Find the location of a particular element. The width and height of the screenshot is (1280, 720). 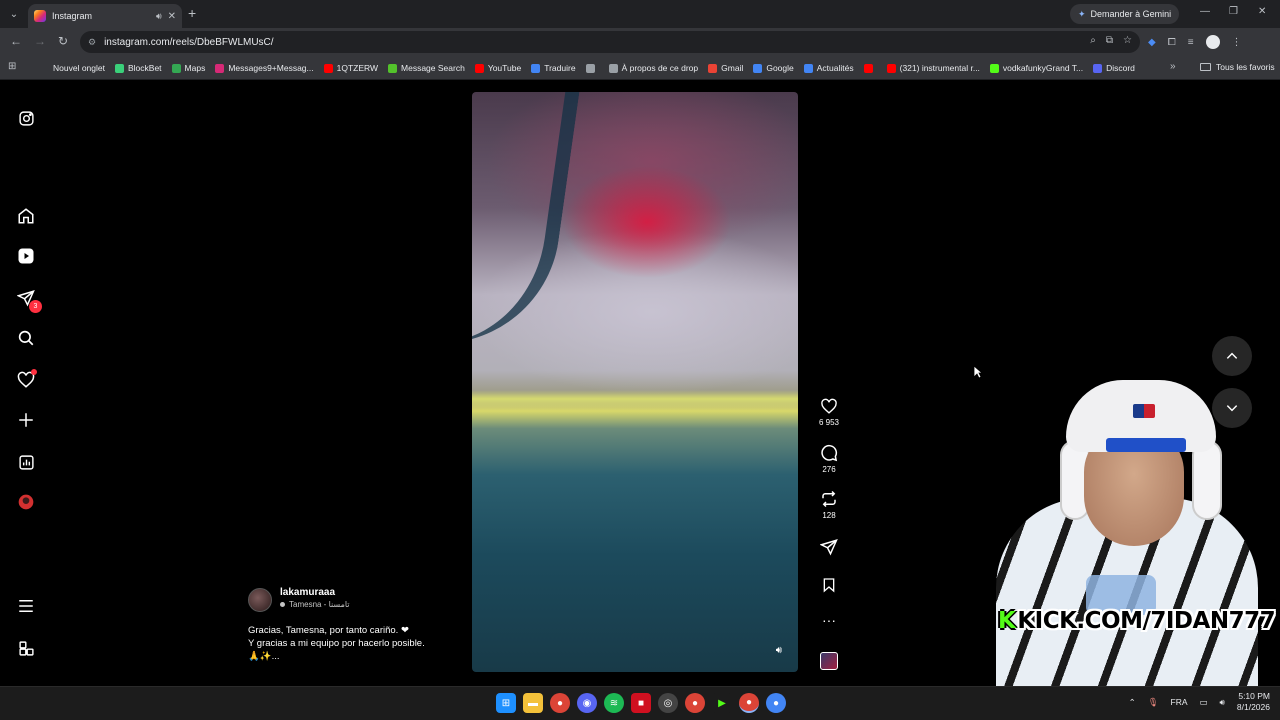

bookmark-item: Nouvel onglet is located at coordinates (72, 68).